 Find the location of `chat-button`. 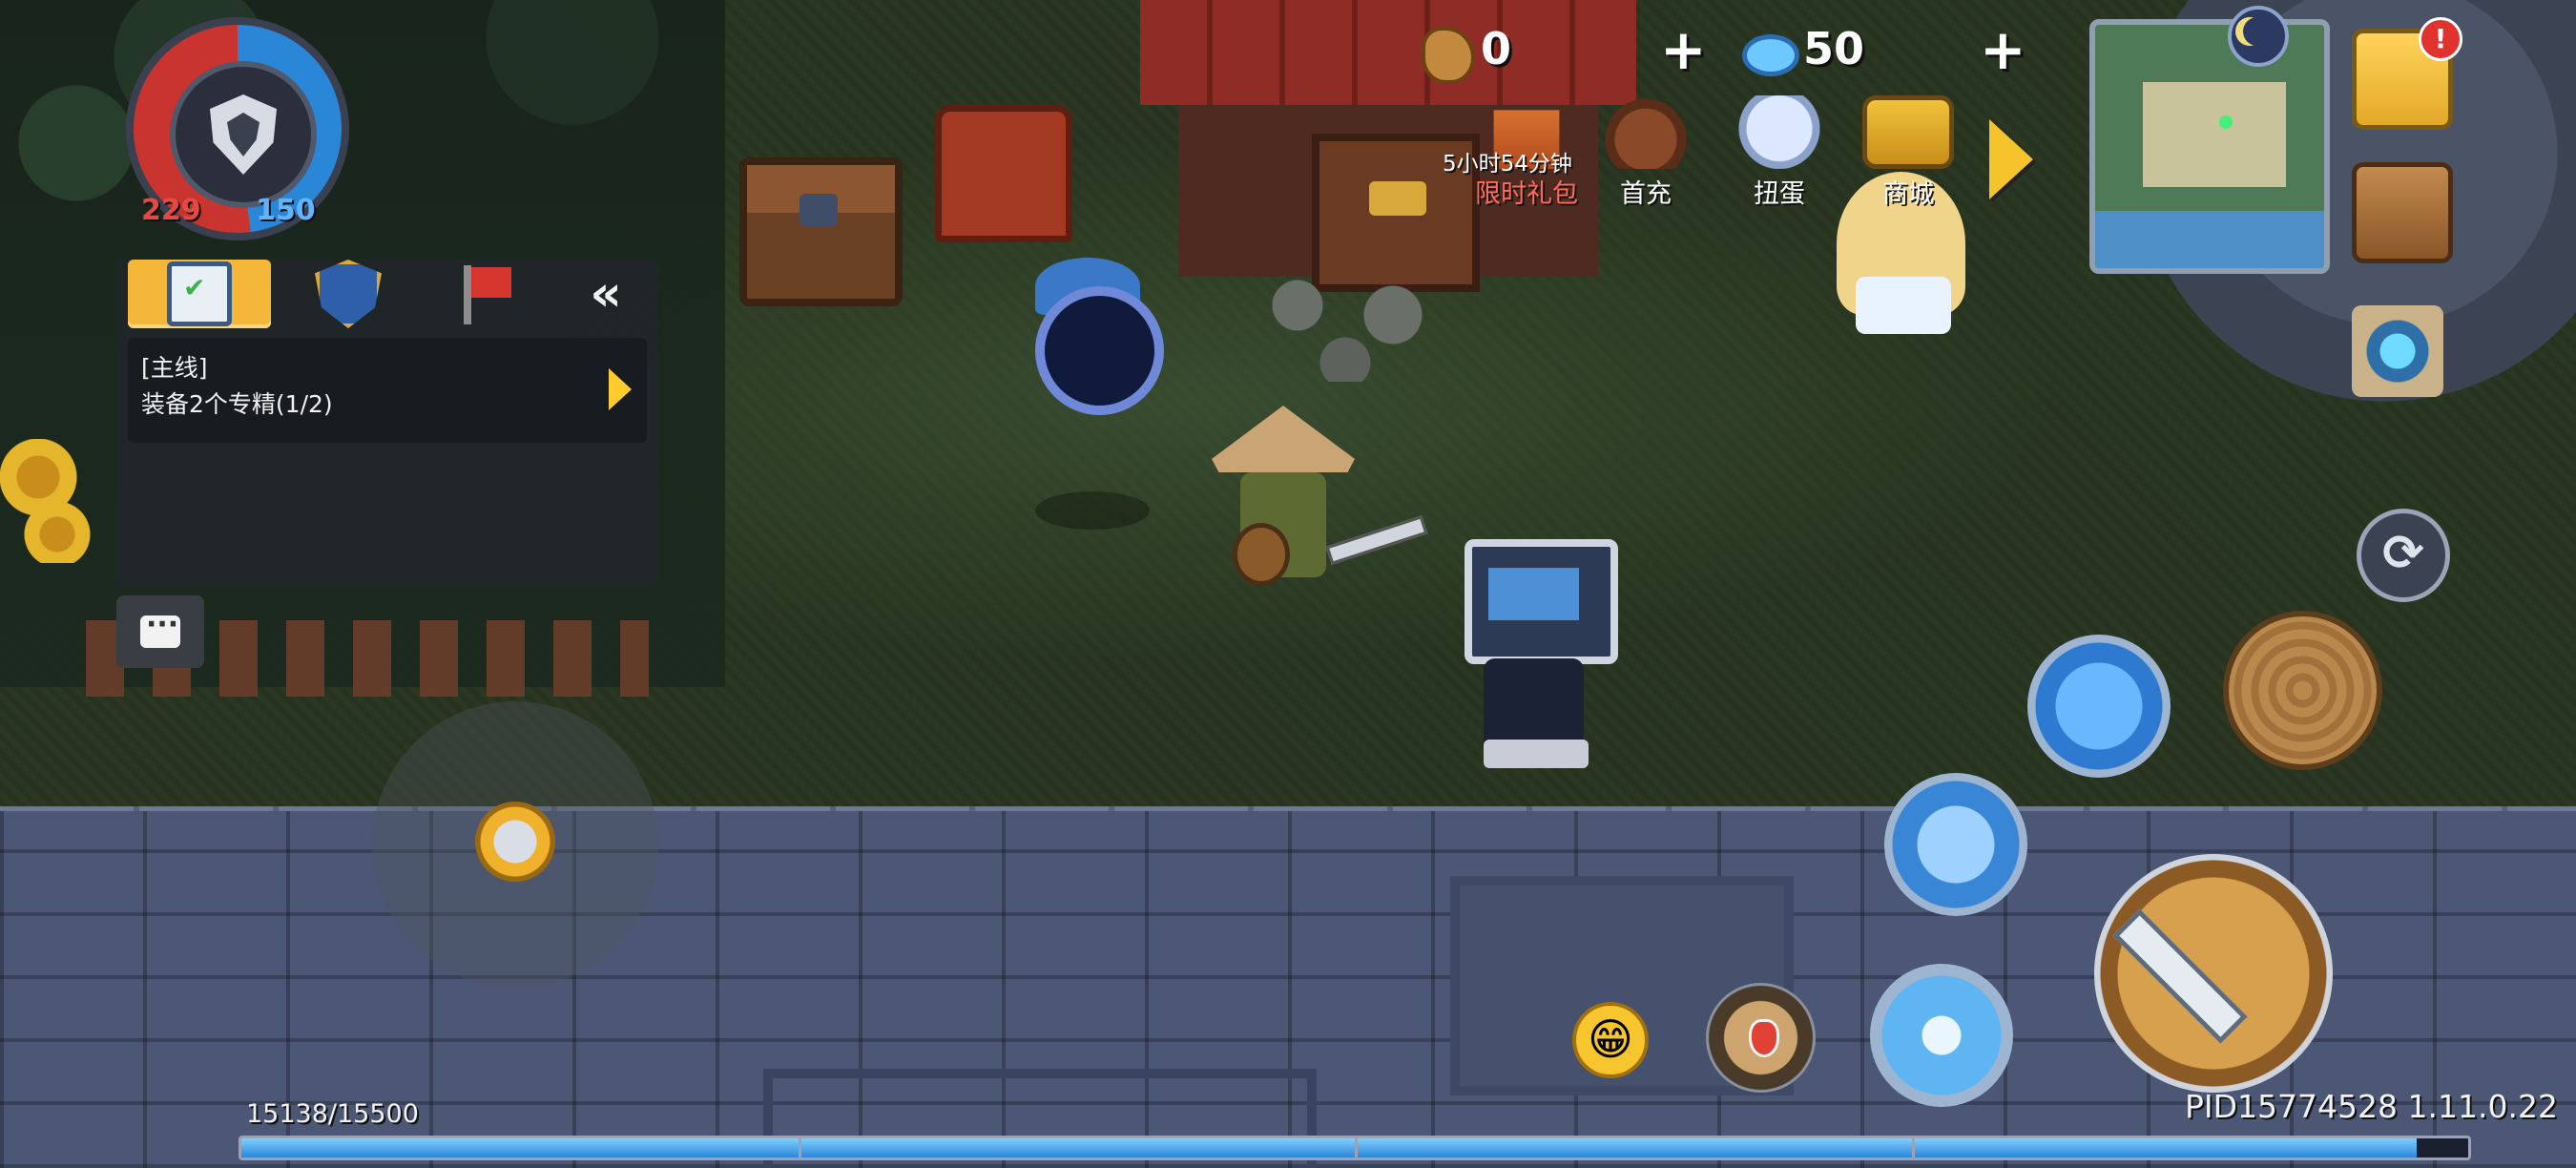

chat-button is located at coordinates (160, 631).